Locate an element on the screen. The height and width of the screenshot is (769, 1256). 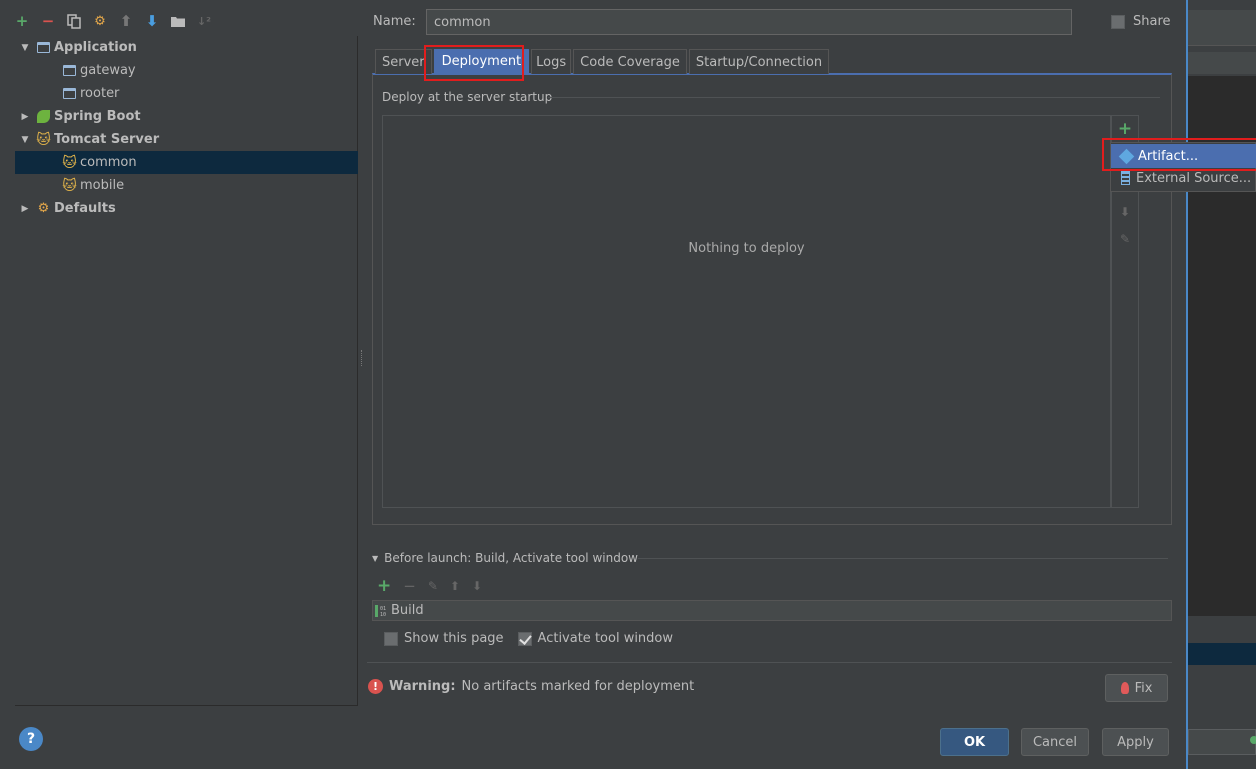
tree-node-tomcat-server: ▼ 🐱 Tomcat Server is located at coordinates (186, 139).